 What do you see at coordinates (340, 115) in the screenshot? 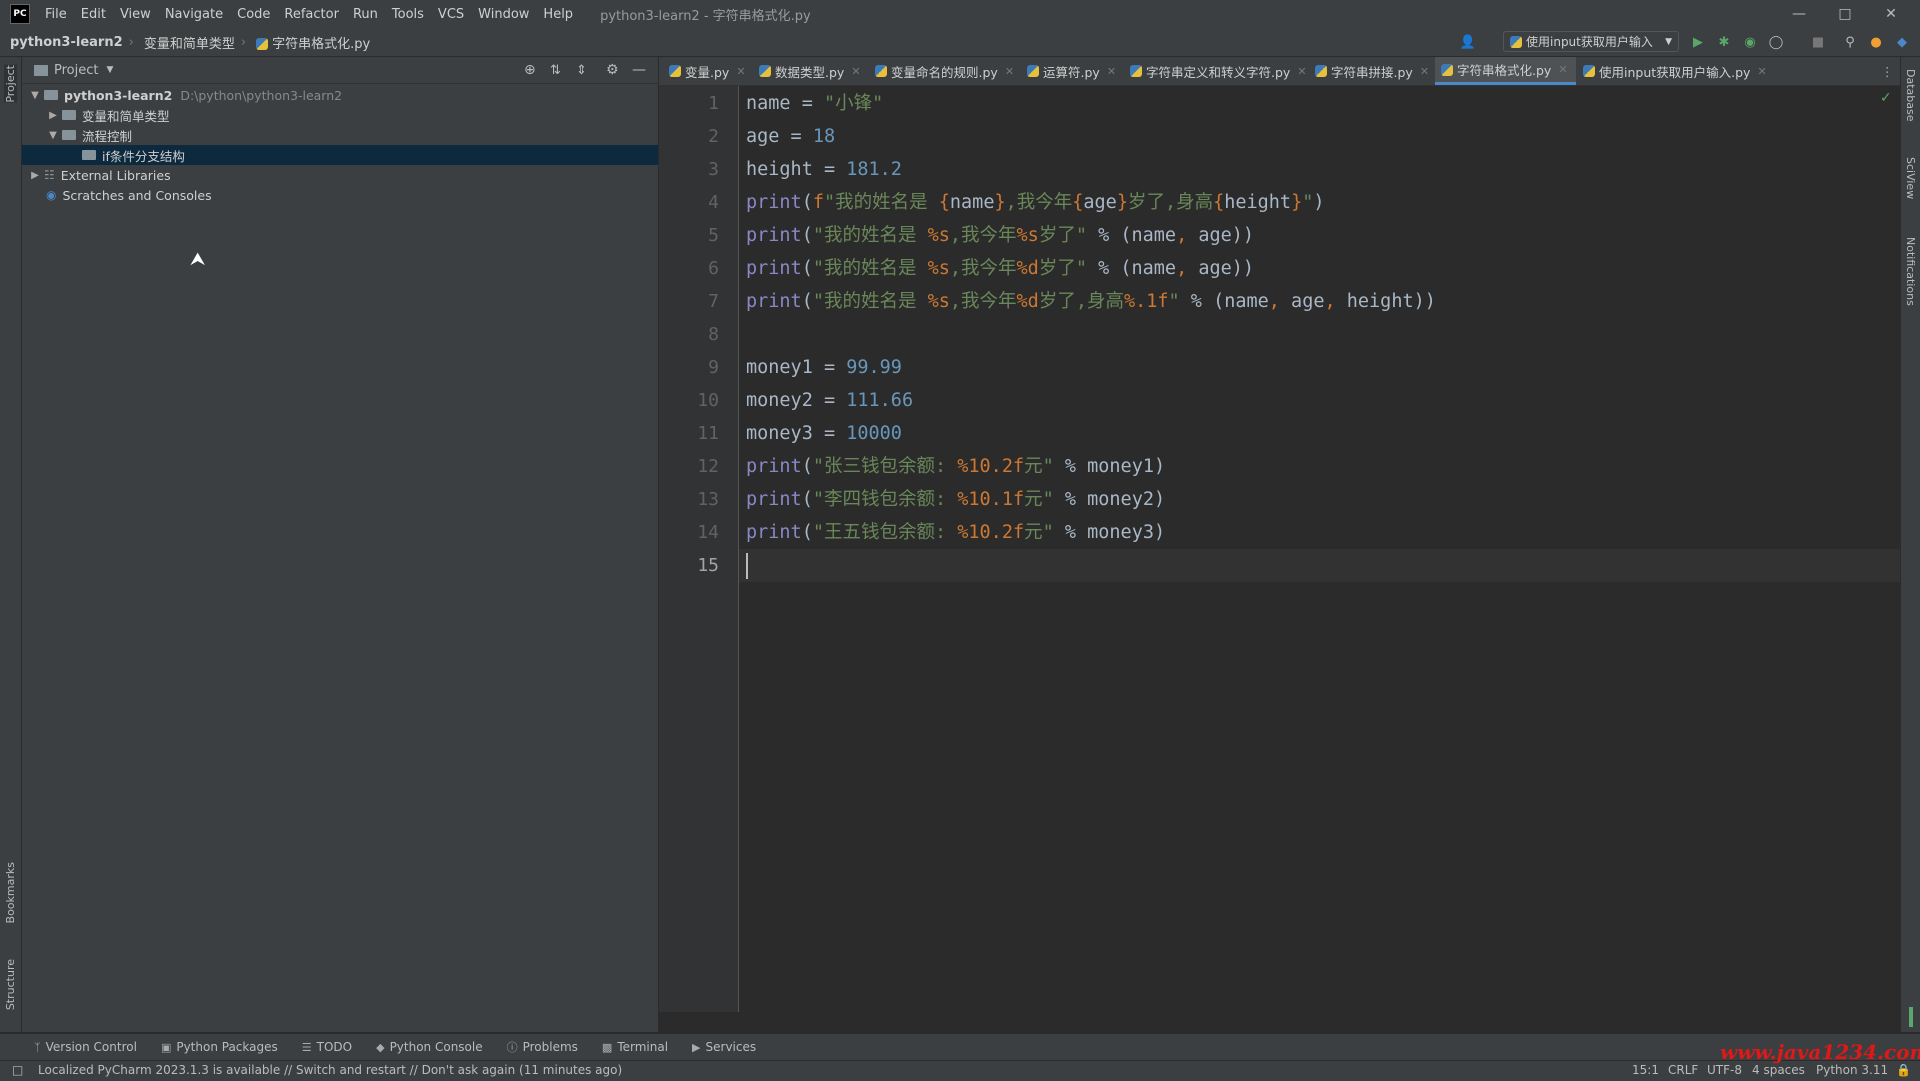
I see `tree-item-folder: ▶ 变量和简单类型` at bounding box center [340, 115].